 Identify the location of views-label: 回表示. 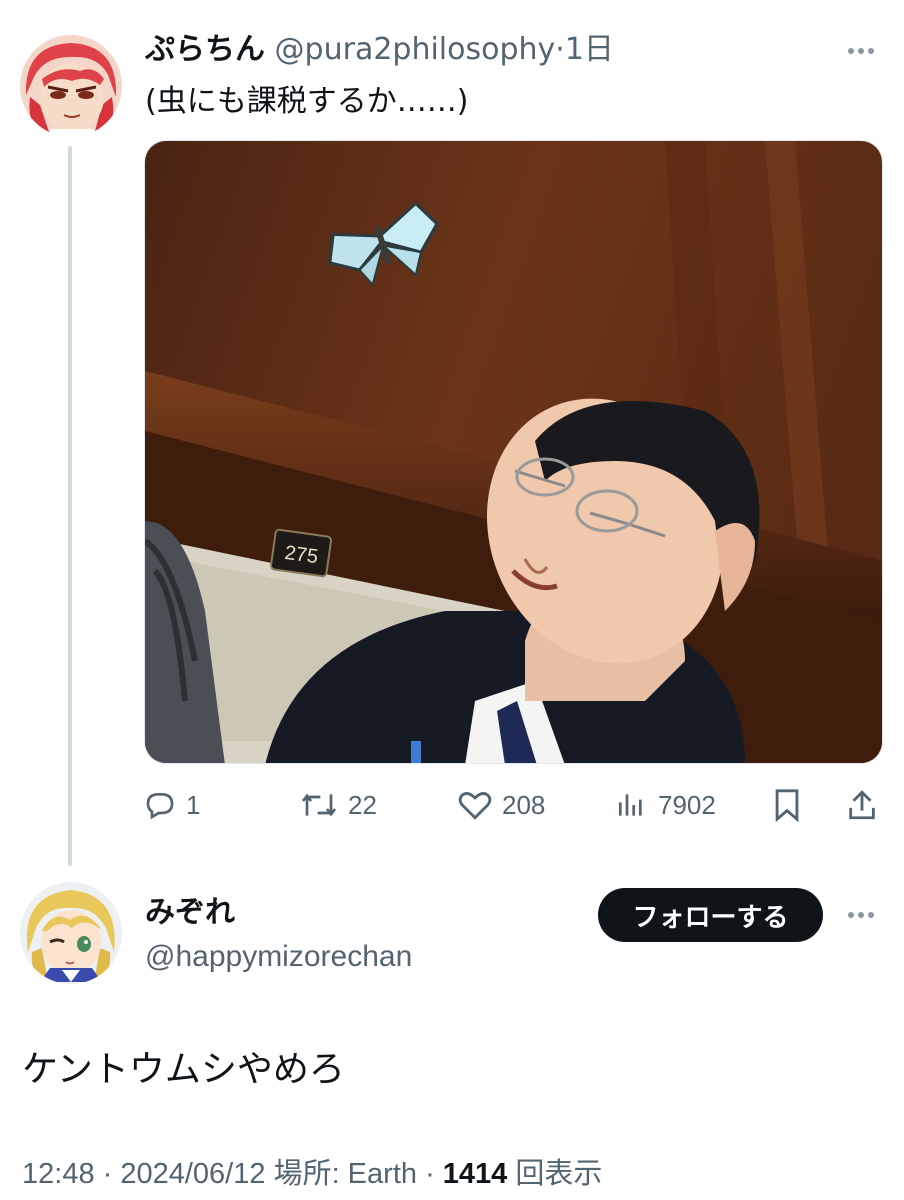
(555, 1174).